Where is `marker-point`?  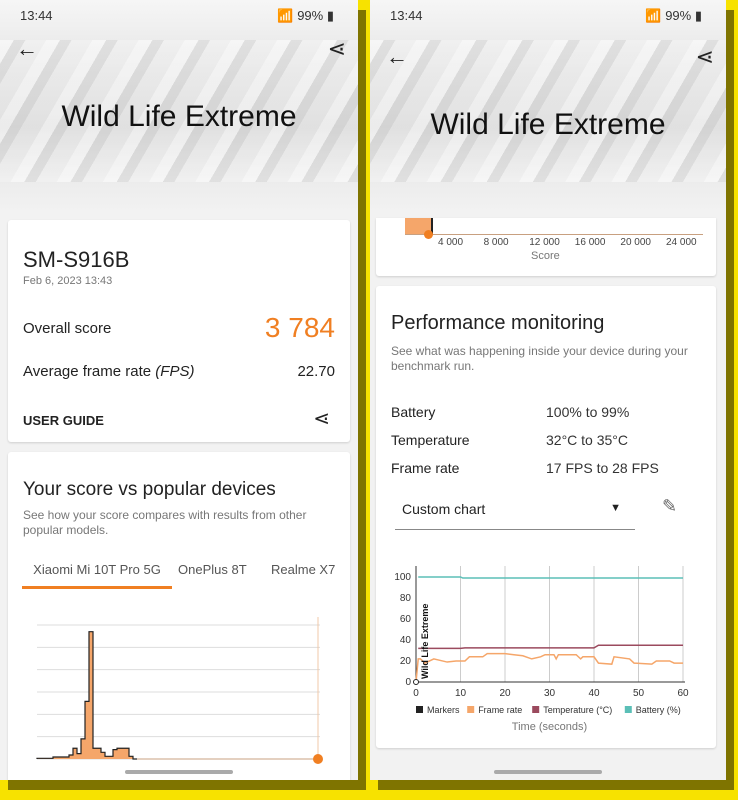 marker-point is located at coordinates (416, 682).